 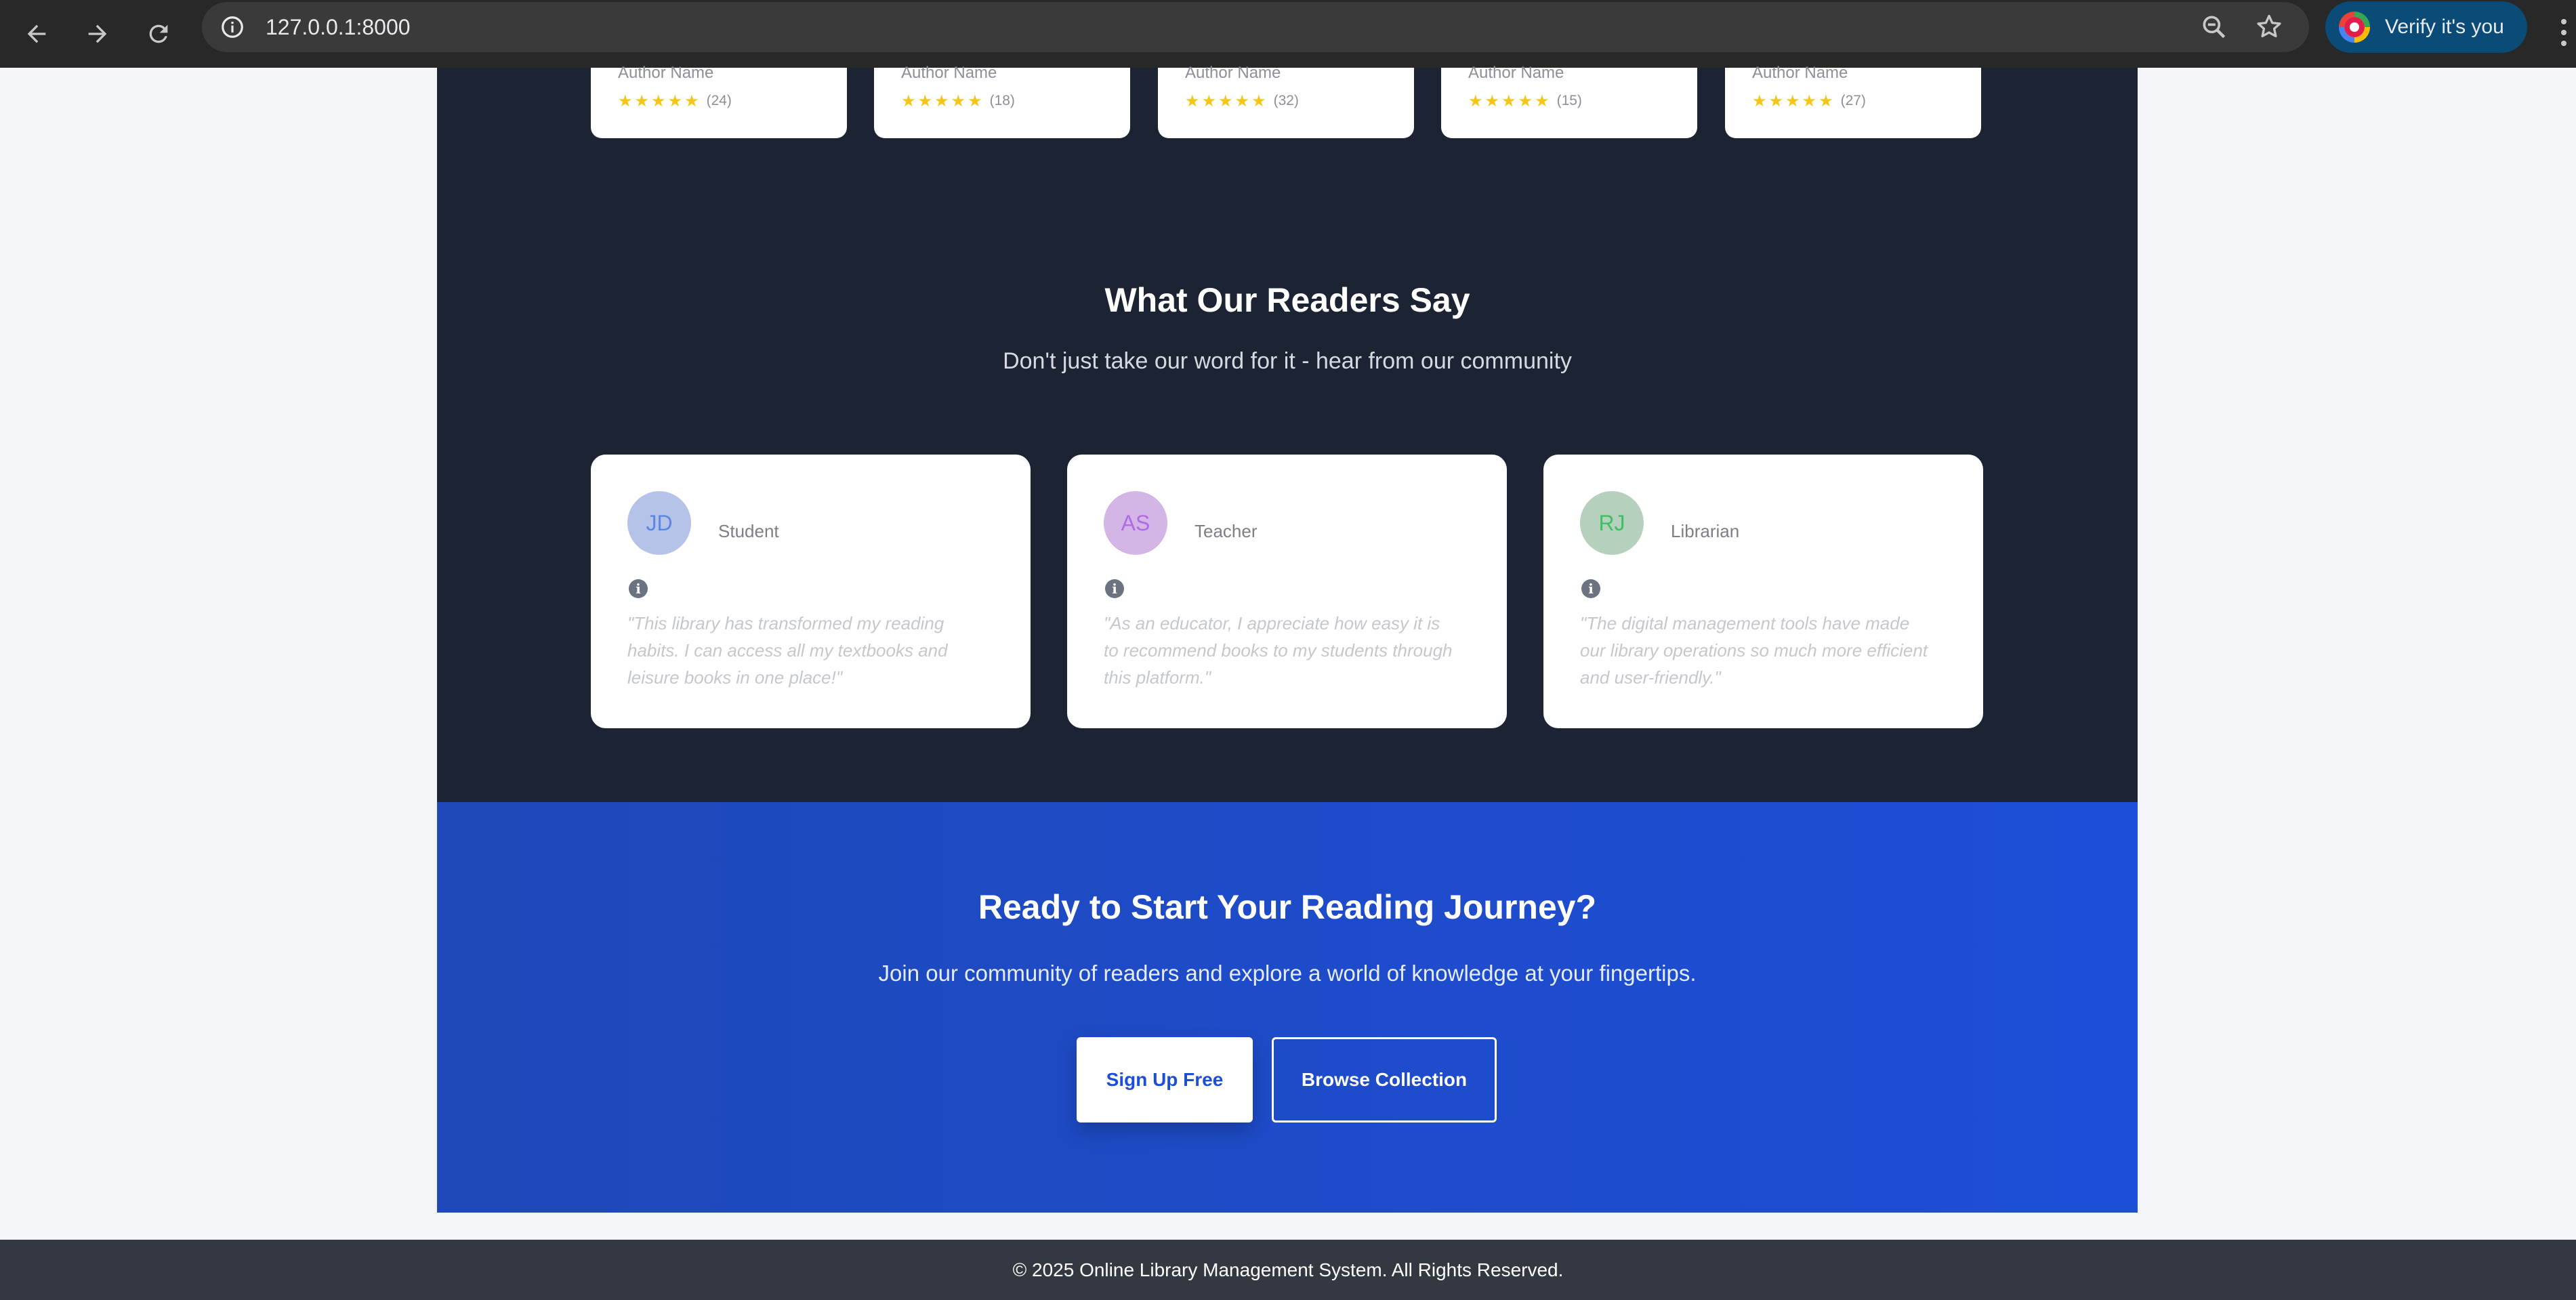 I want to click on avatar: JD, so click(x=659, y=523).